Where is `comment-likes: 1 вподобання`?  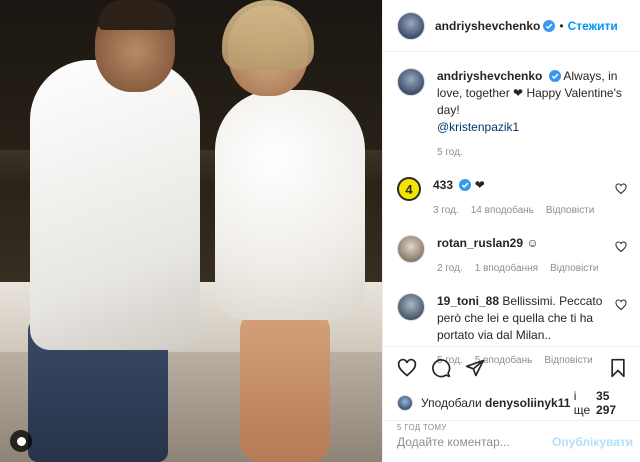 comment-likes: 1 вподобання is located at coordinates (506, 268).